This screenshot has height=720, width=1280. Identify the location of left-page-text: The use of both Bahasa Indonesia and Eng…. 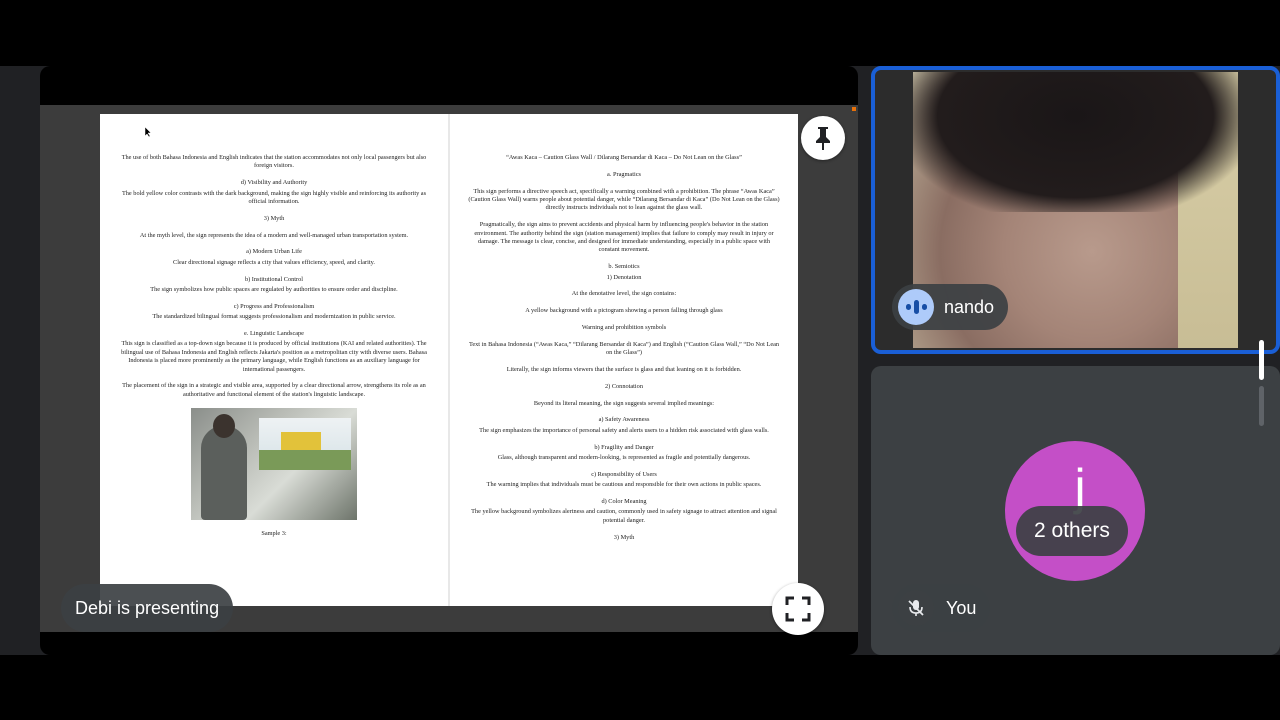
(274, 350).